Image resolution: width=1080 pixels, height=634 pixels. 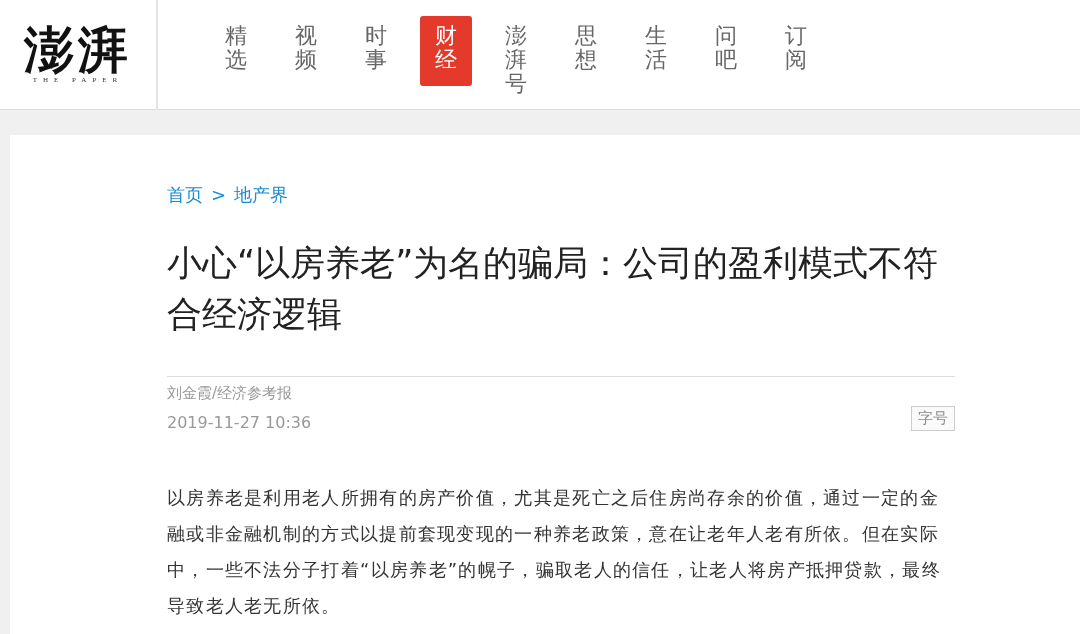 What do you see at coordinates (376, 51) in the screenshot?
I see `nav-tab: 时事` at bounding box center [376, 51].